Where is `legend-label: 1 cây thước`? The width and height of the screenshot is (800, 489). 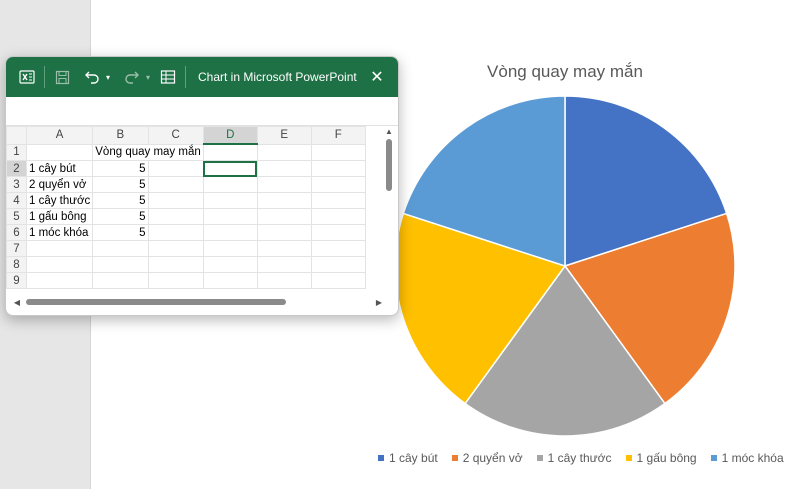 legend-label: 1 cây thước is located at coordinates (579, 458).